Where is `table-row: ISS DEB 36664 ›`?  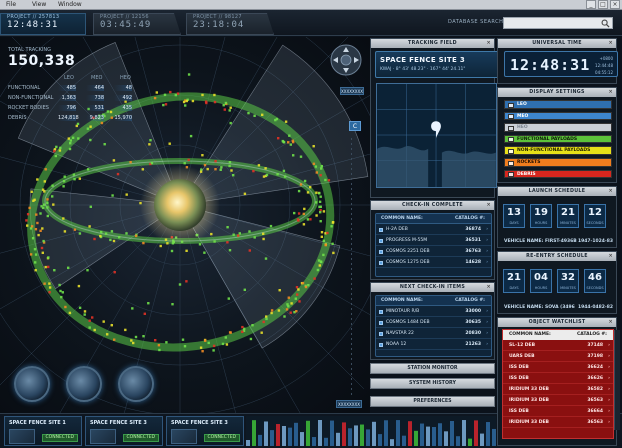 table-row: ISS DEB 36664 › is located at coordinates (558, 411).